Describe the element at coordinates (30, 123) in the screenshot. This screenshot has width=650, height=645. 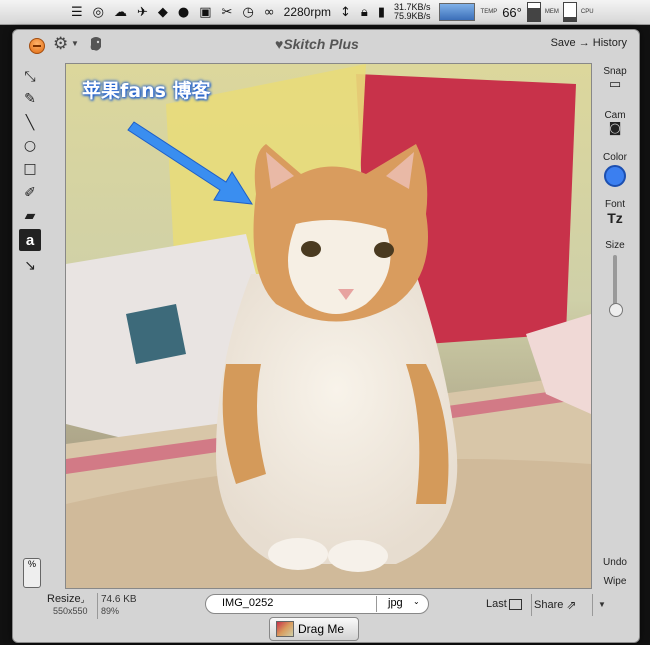
I see `line-tool-icon: ╲` at that location.